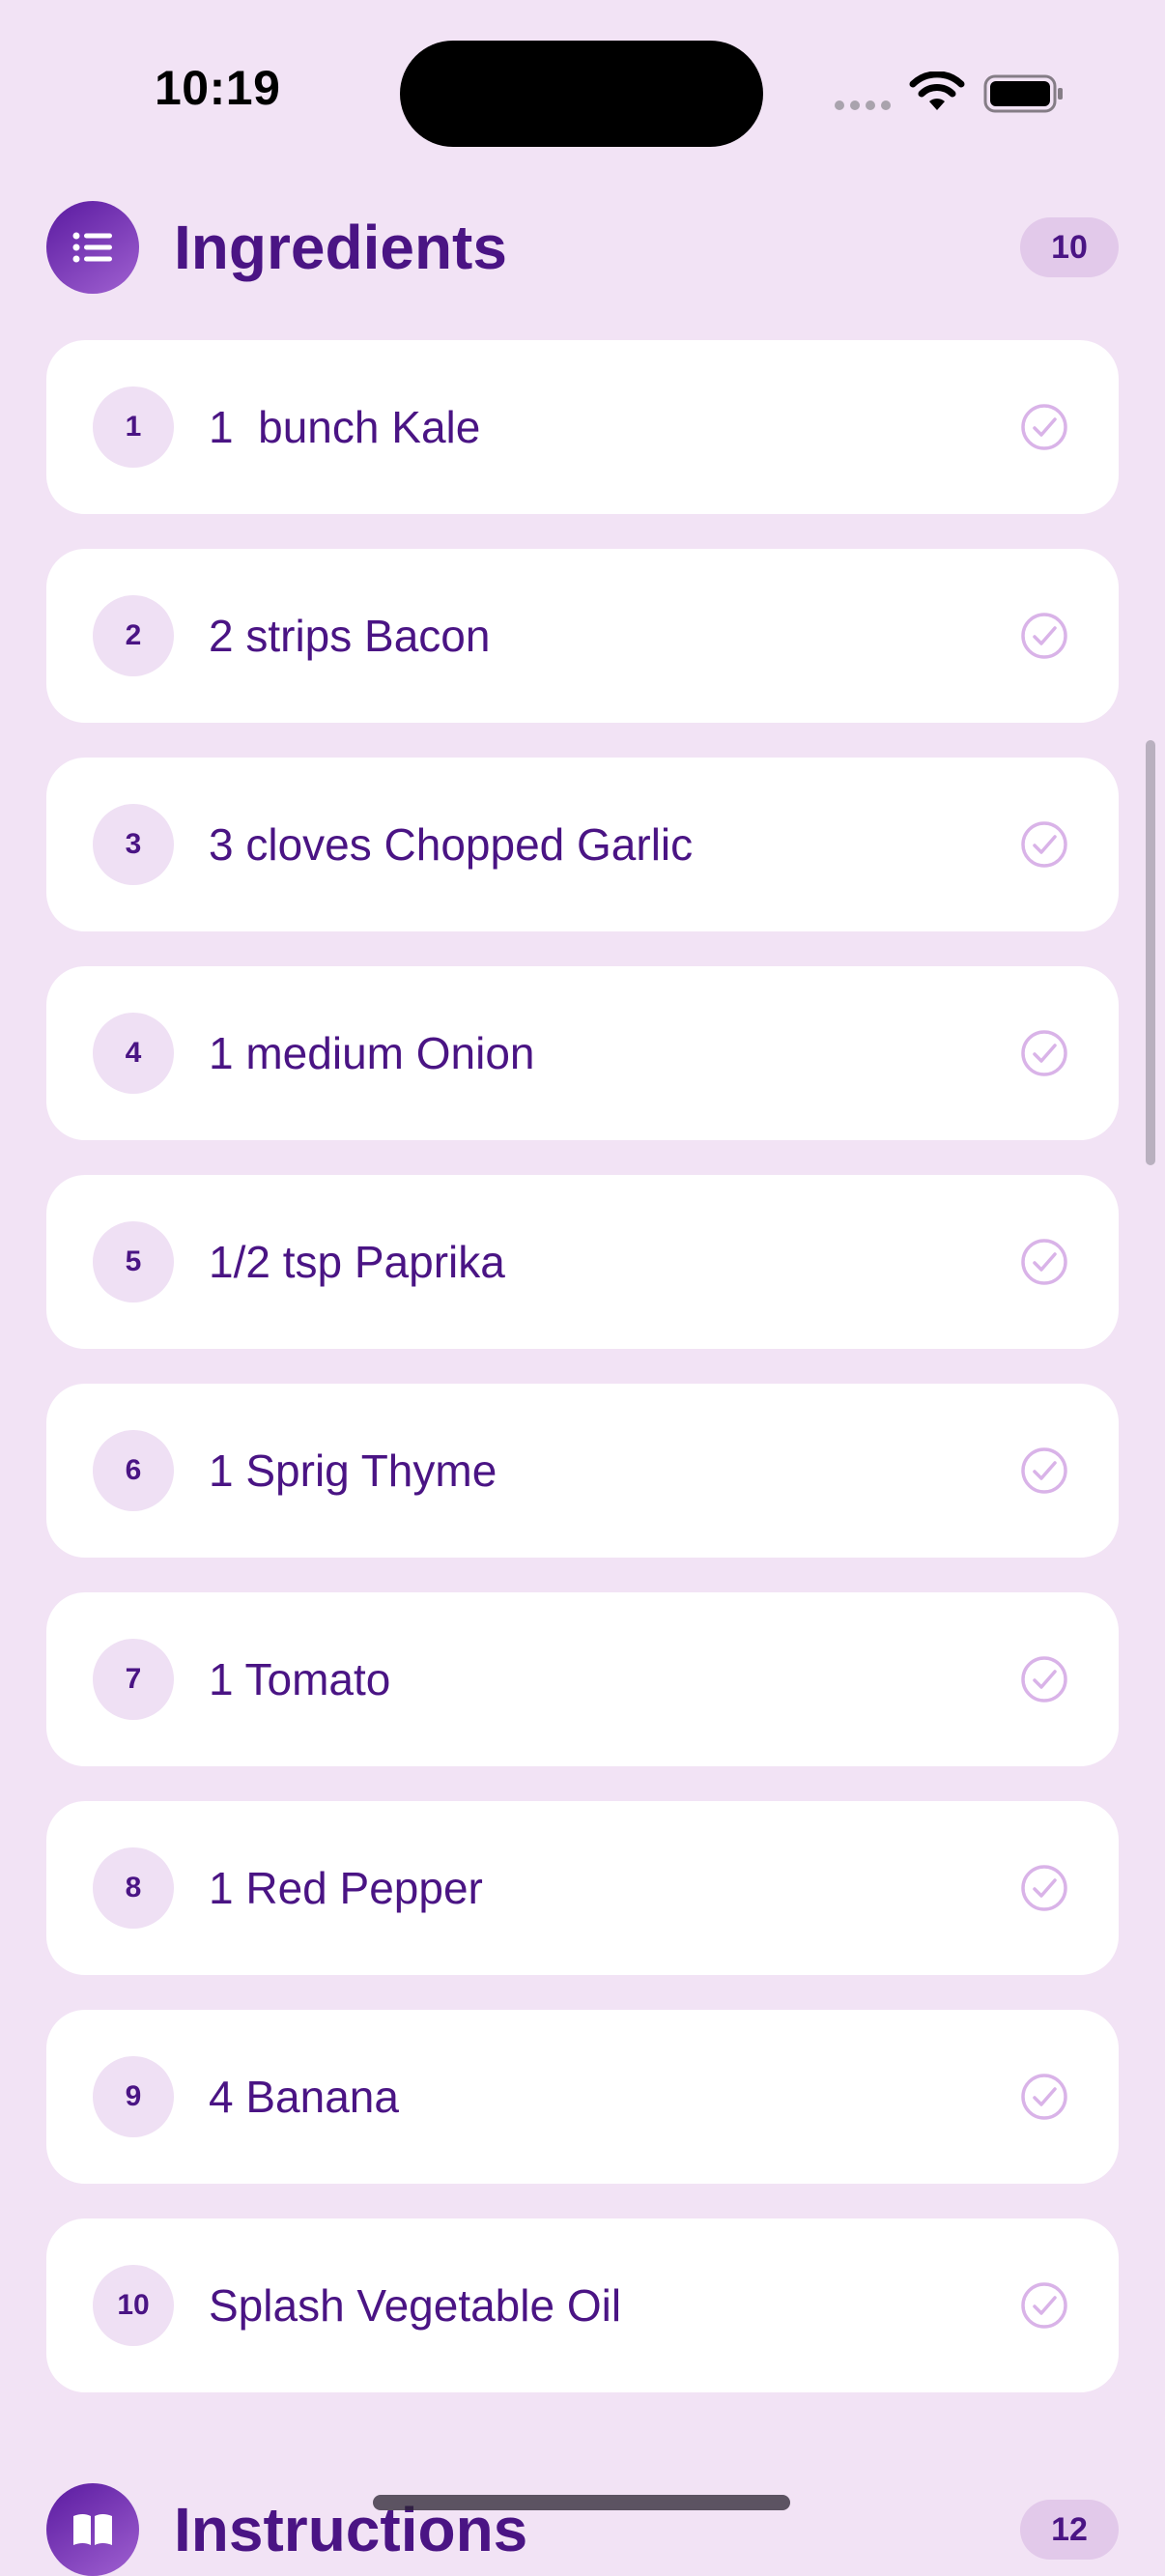 Image resolution: width=1165 pixels, height=2576 pixels. Describe the element at coordinates (134, 1888) in the screenshot. I see `ingredient-number-badge: 8` at that location.